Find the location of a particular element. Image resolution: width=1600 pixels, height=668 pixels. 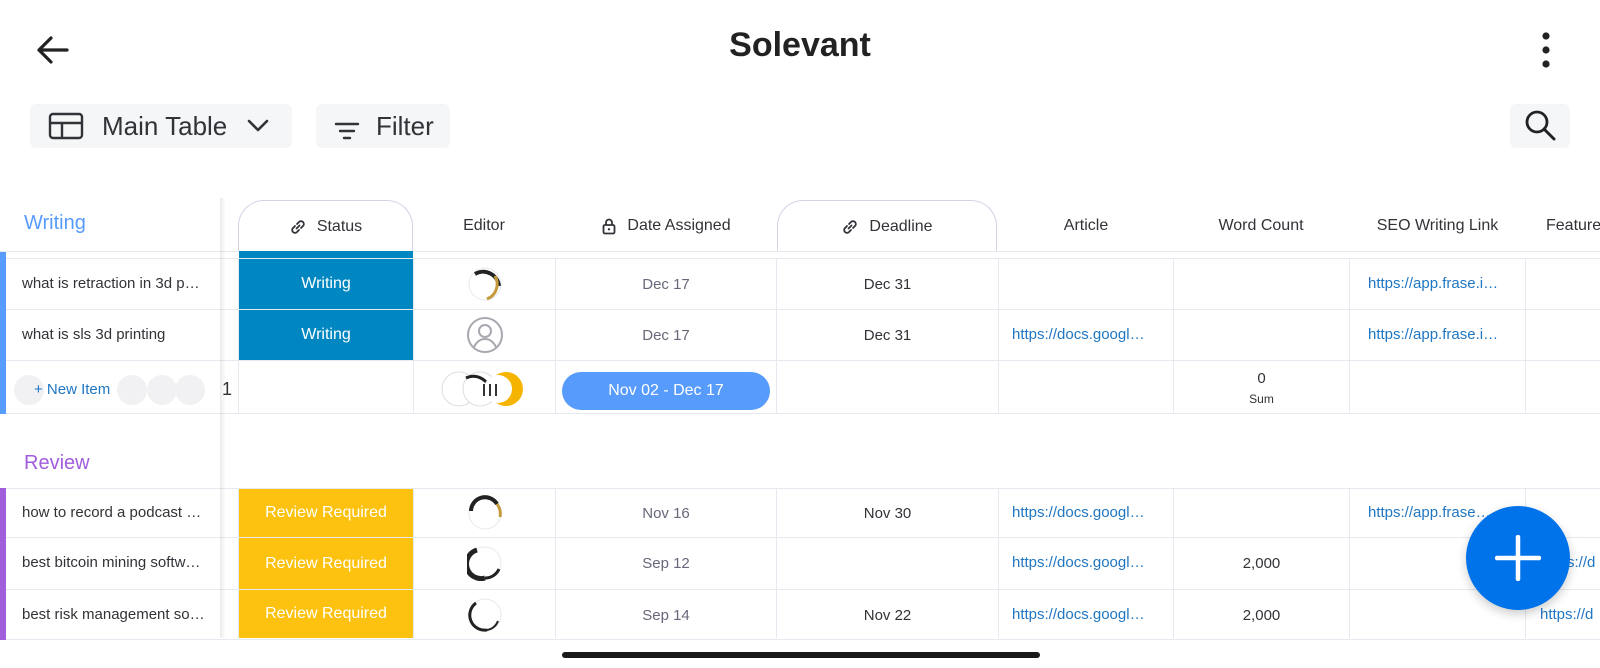

filter-button: Filter is located at coordinates (383, 126).